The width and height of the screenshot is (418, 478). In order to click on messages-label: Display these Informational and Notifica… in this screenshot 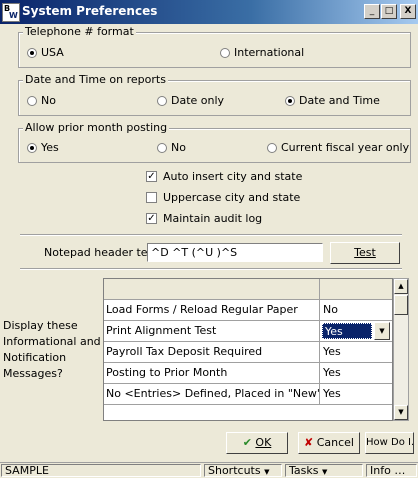, I will do `click(52, 349)`.